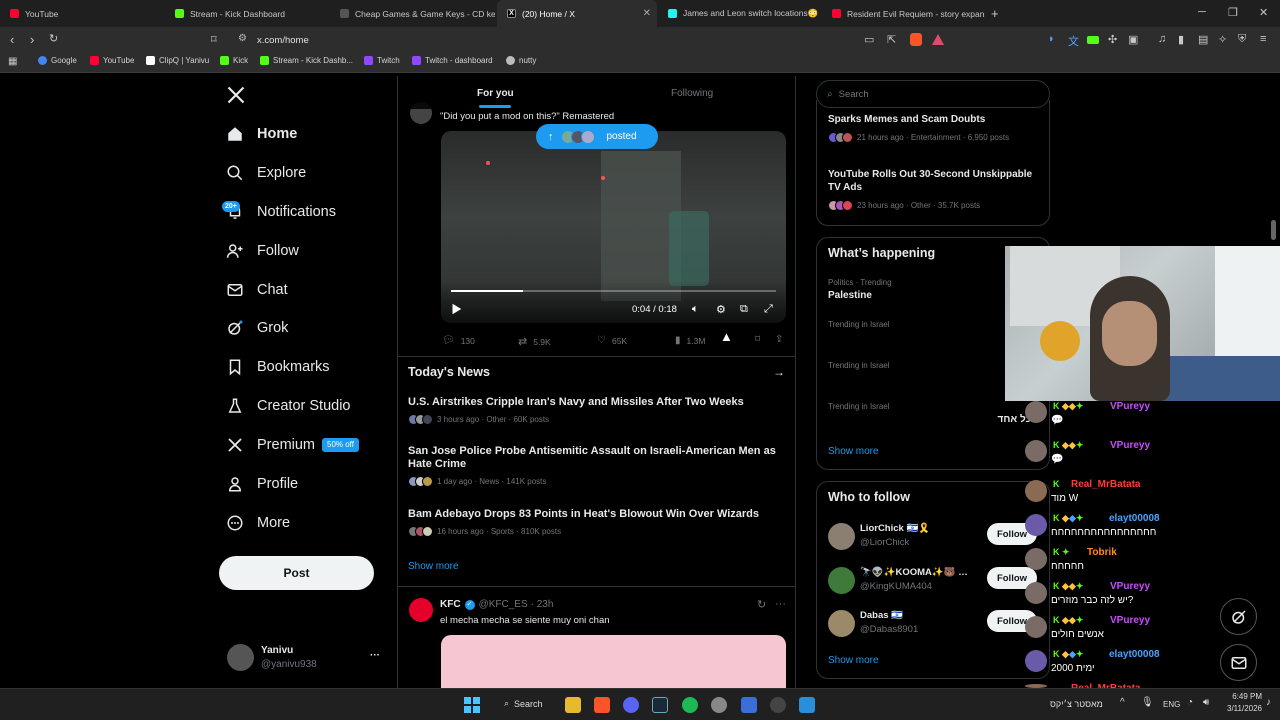 This screenshot has width=1280, height=720. I want to click on nav-creator-studio: Creator Studio, so click(288, 406).